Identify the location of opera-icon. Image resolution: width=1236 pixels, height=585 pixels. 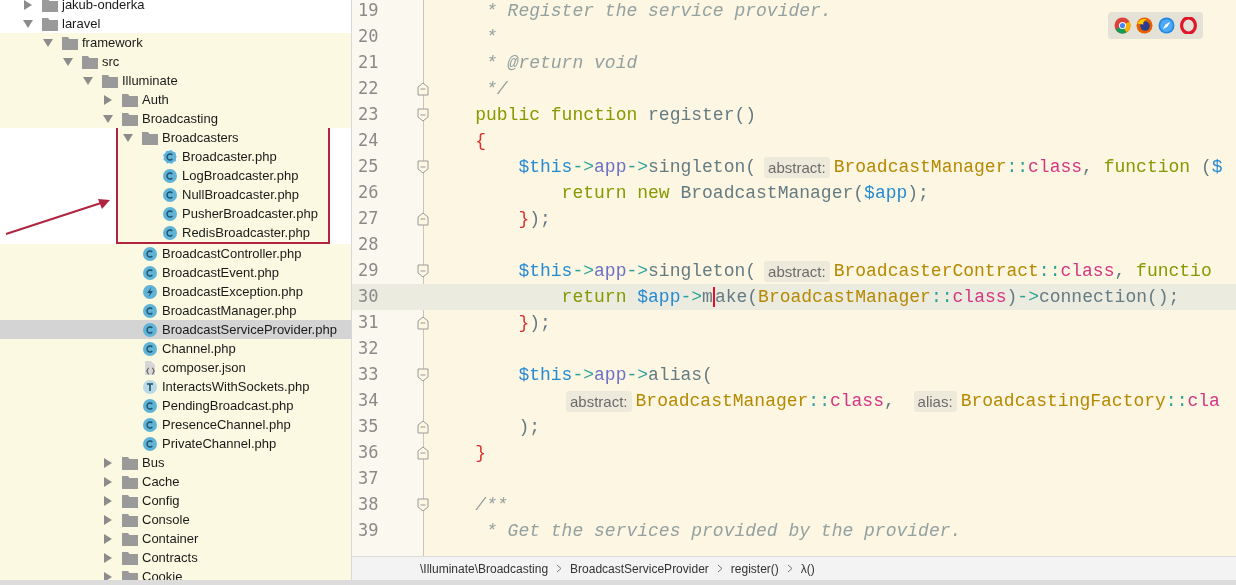
(1188, 25).